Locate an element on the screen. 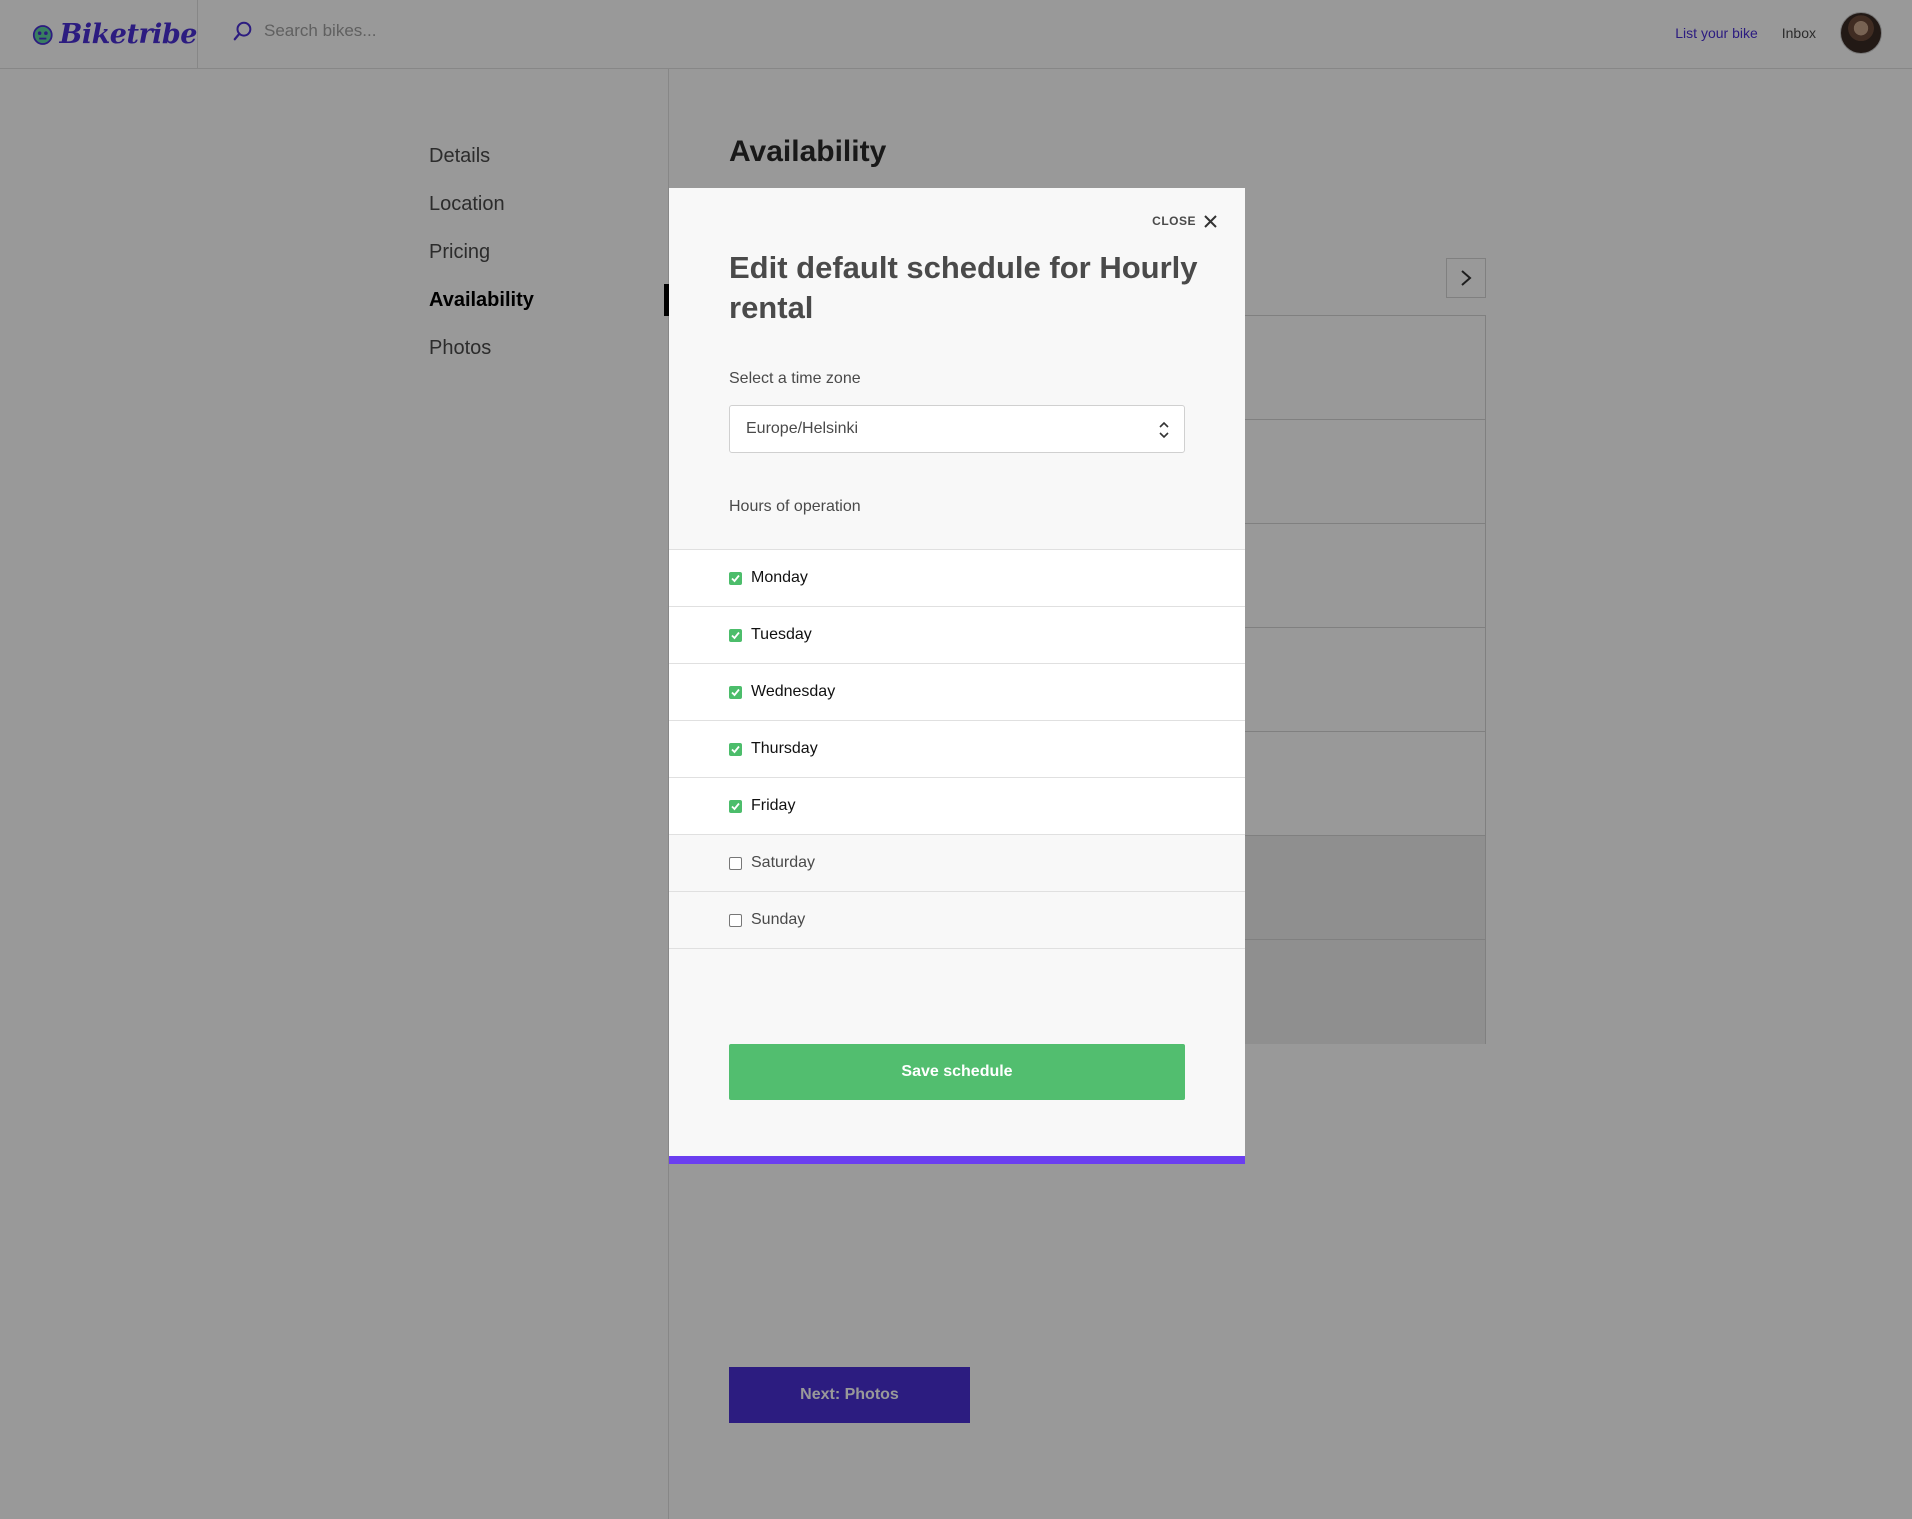  day-label: Sunday is located at coordinates (778, 919).